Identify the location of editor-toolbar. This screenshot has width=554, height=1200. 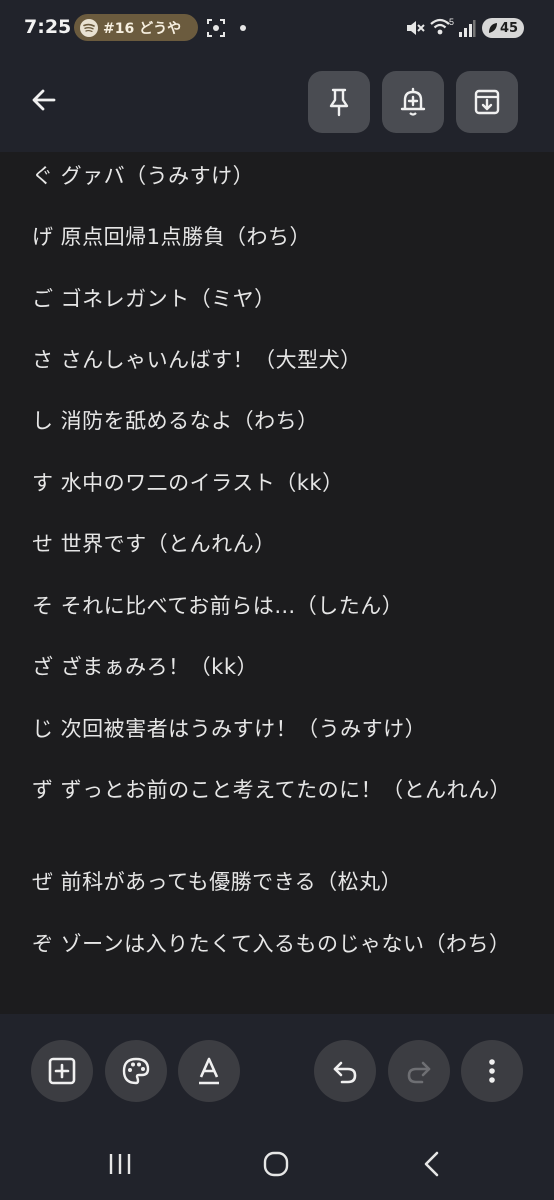
(277, 1072).